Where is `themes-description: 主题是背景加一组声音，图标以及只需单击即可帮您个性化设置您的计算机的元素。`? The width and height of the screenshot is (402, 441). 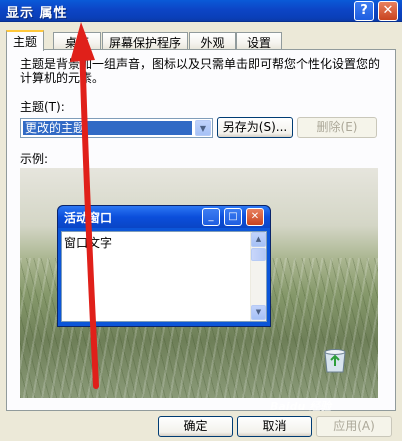 themes-description: 主题是背景加一组声音，图标以及只需单击即可帮您个性化设置您的计算机的元素。 is located at coordinates (200, 71).